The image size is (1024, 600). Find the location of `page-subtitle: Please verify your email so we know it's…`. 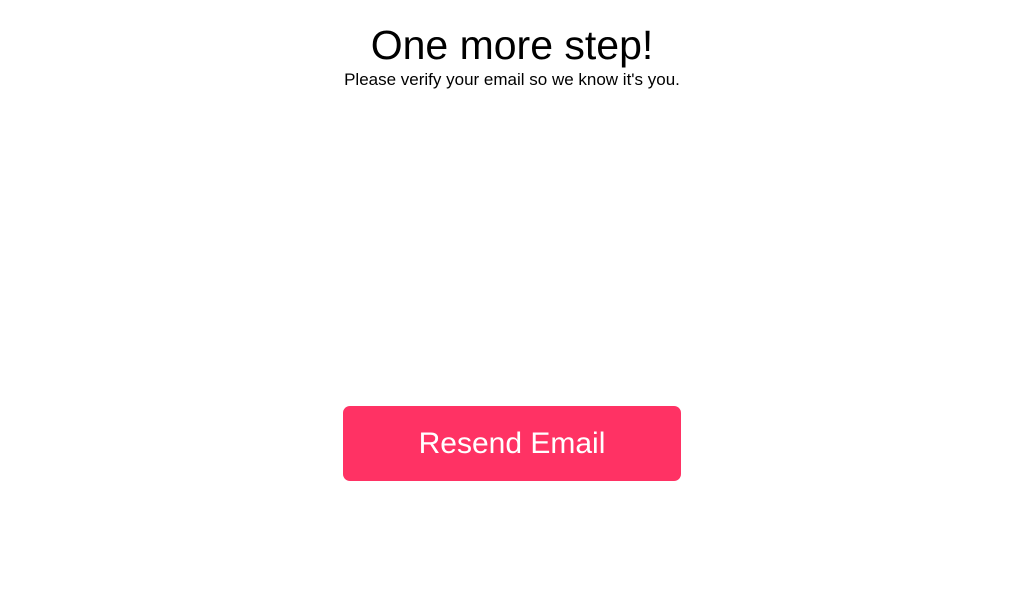

page-subtitle: Please verify your email so we know it's… is located at coordinates (512, 79).